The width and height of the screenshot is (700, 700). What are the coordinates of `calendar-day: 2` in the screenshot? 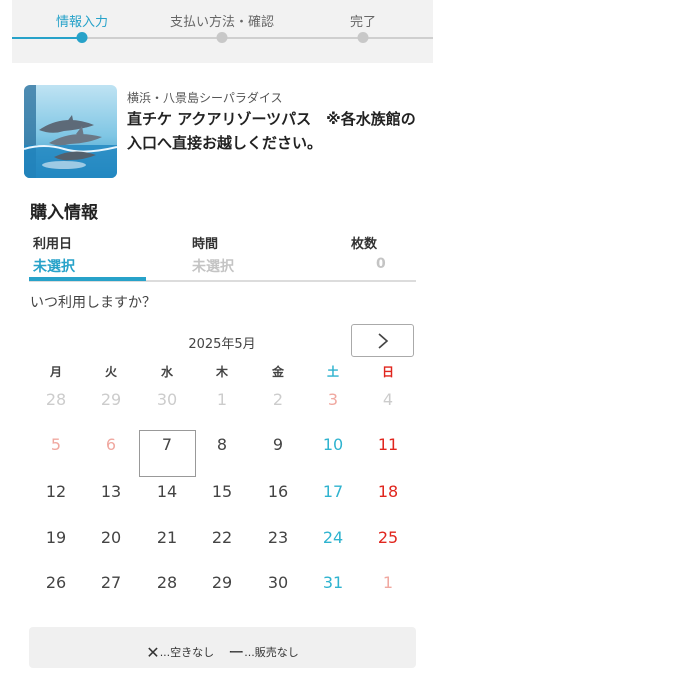 It's located at (278, 399).